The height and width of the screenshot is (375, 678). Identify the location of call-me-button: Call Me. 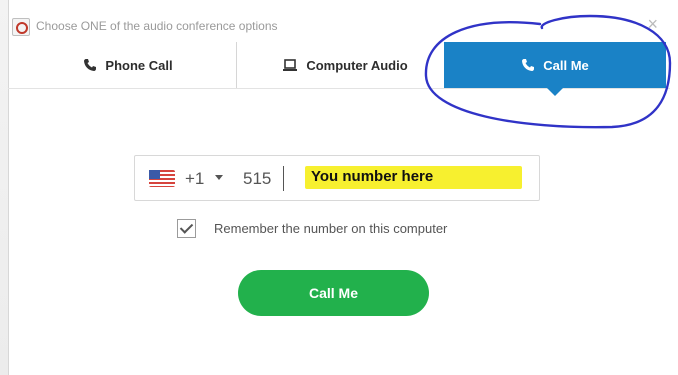
(333, 293).